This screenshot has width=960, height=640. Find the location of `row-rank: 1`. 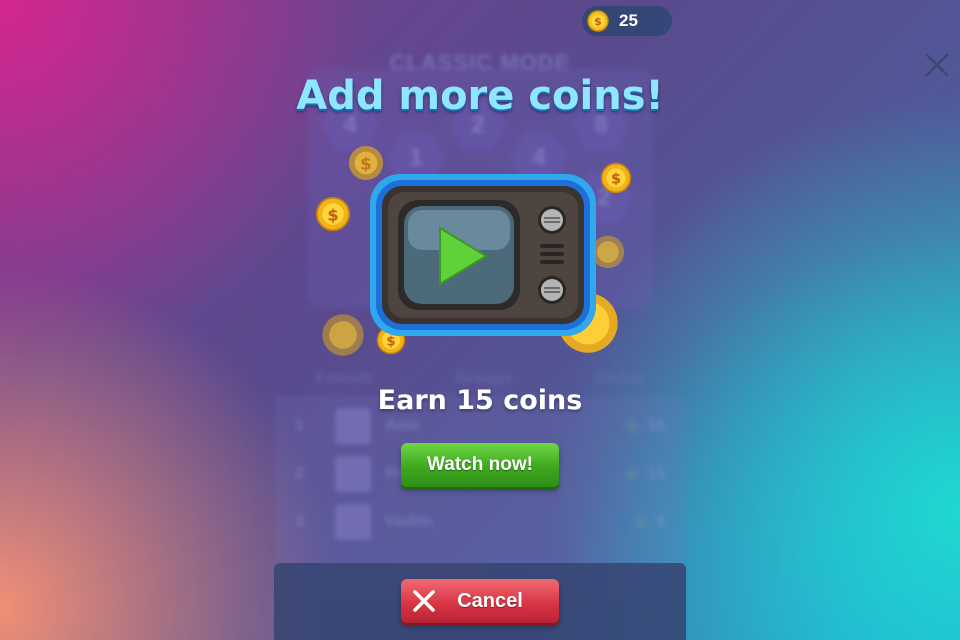

row-rank: 1 is located at coordinates (299, 425).